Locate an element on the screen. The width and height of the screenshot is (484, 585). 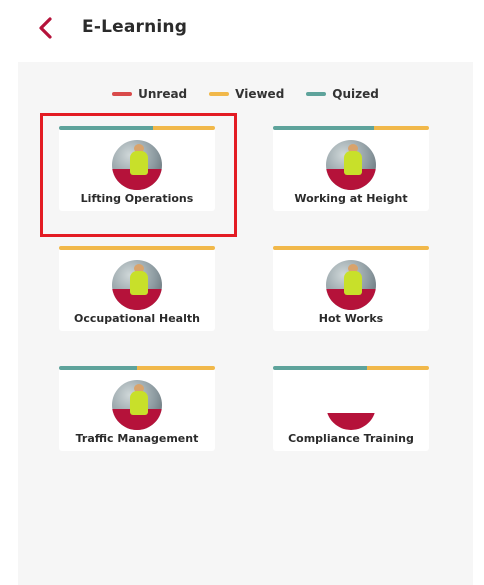
module-title: Compliance Training is located at coordinates (351, 438).